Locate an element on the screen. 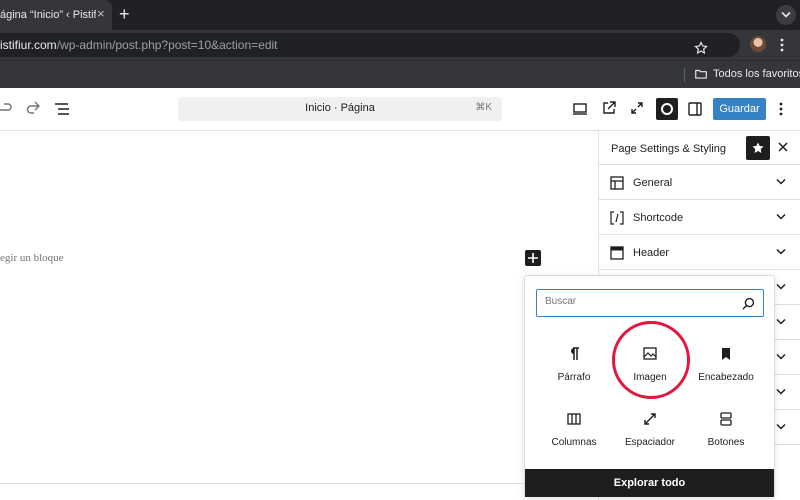 The image size is (800, 500). save-button: Guardar is located at coordinates (739, 109).